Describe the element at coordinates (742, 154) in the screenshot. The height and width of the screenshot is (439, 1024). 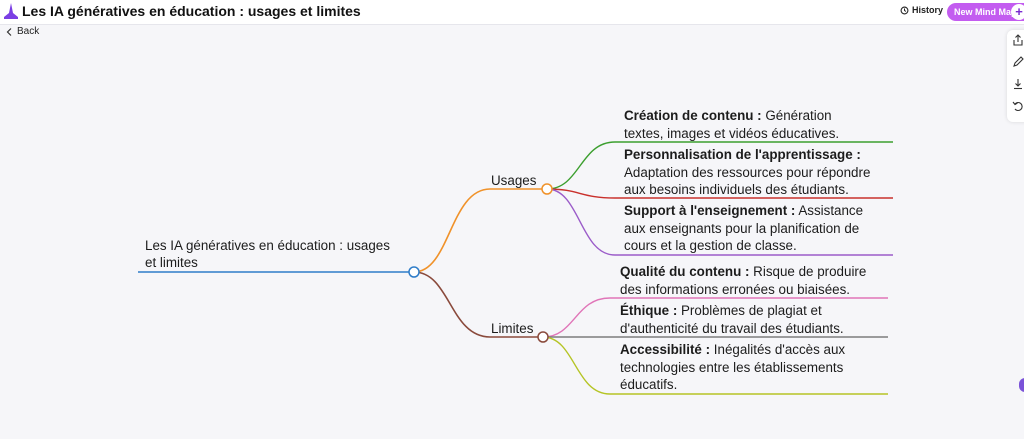
I see `leaf-title: Personnalisation de l'apprentissage :` at that location.